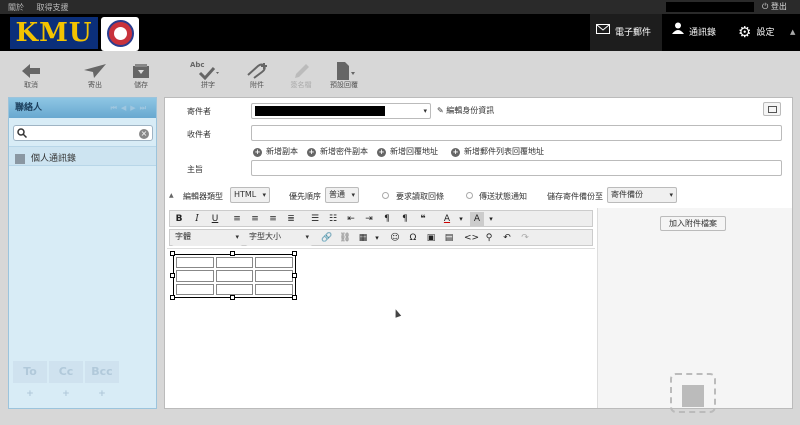  I want to click on inserted-table, so click(234, 276).